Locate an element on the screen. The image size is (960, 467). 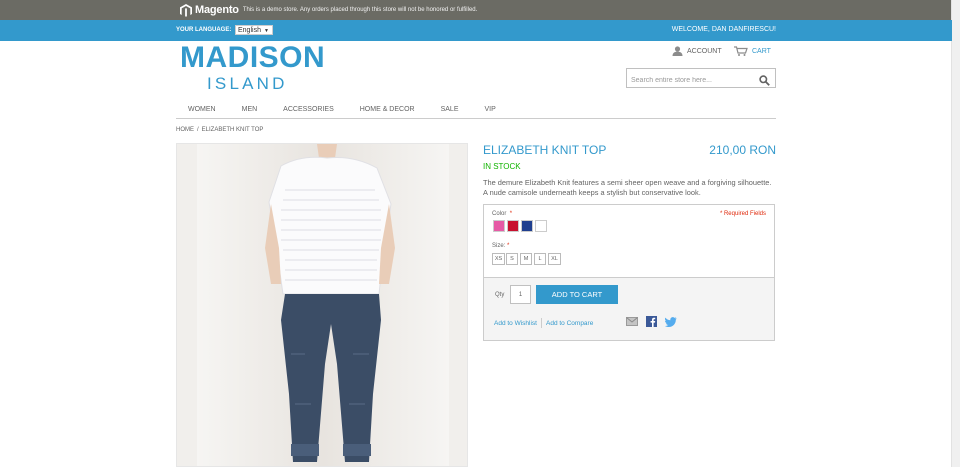
brand-logo-line2: ISLAND is located at coordinates (247, 84).